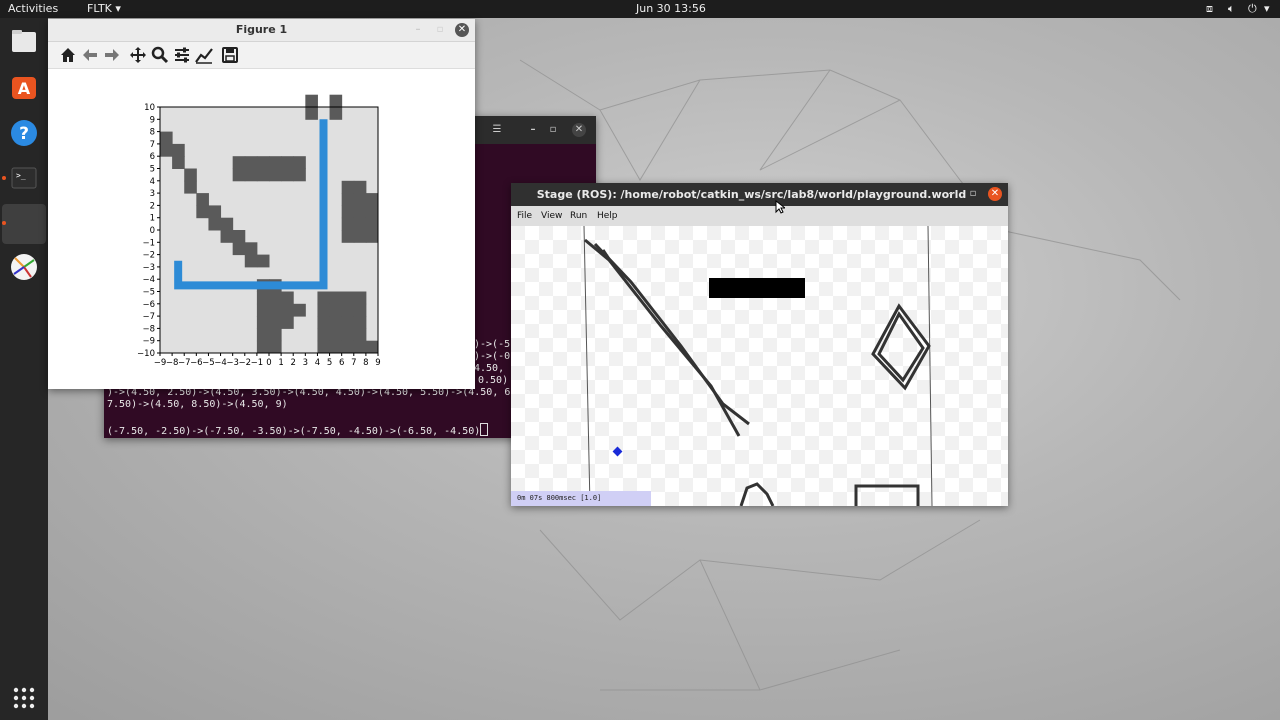 The width and height of the screenshot is (1280, 720). Describe the element at coordinates (152, 231) in the screenshot. I see `y-tick-label: 0` at that location.